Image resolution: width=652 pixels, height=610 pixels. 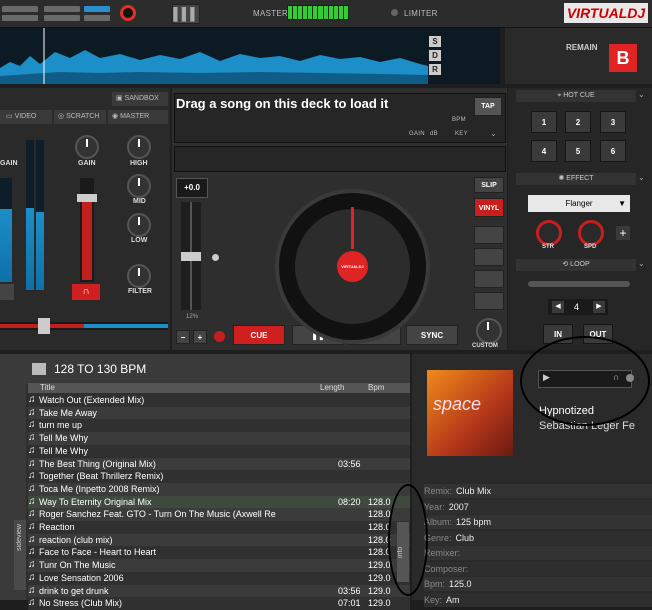 I want to click on headphone-cue-button-left, so click(x=7, y=292).